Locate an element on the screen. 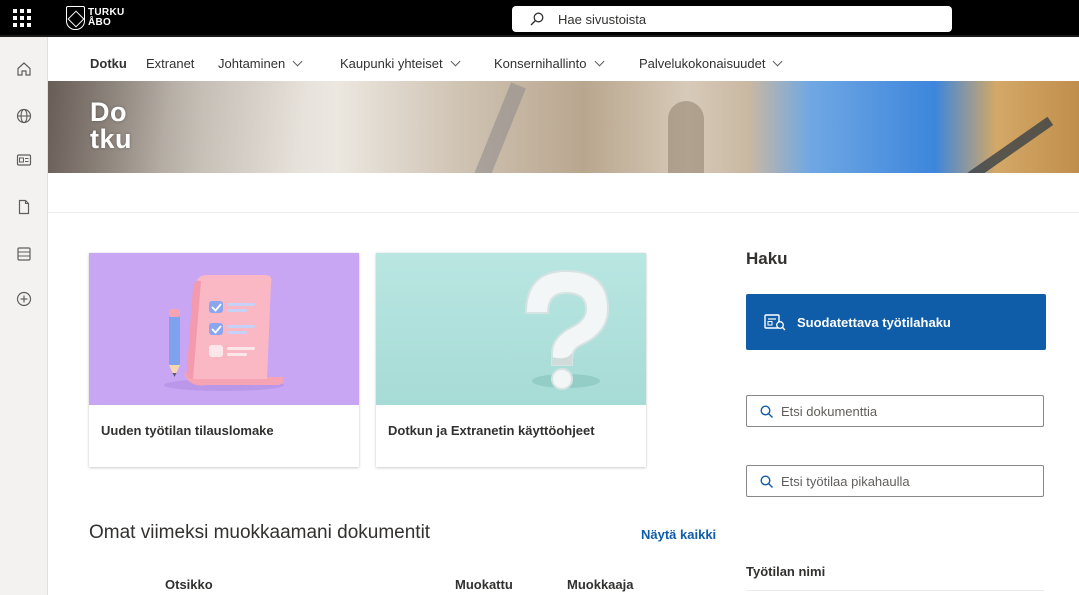  list-icon is located at coordinates (24, 254).